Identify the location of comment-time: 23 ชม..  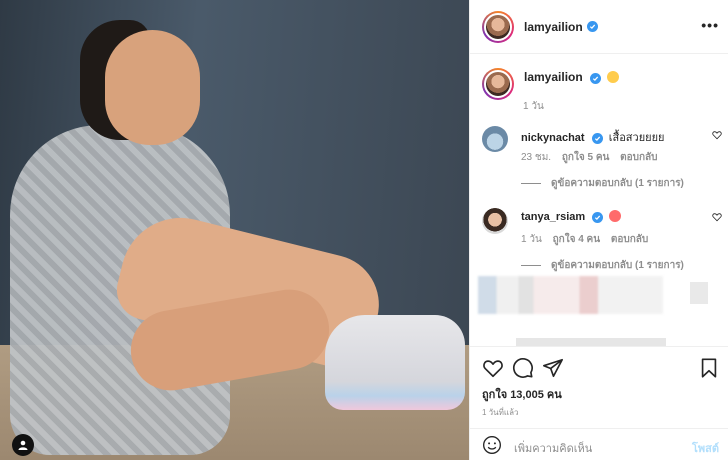
(536, 157).